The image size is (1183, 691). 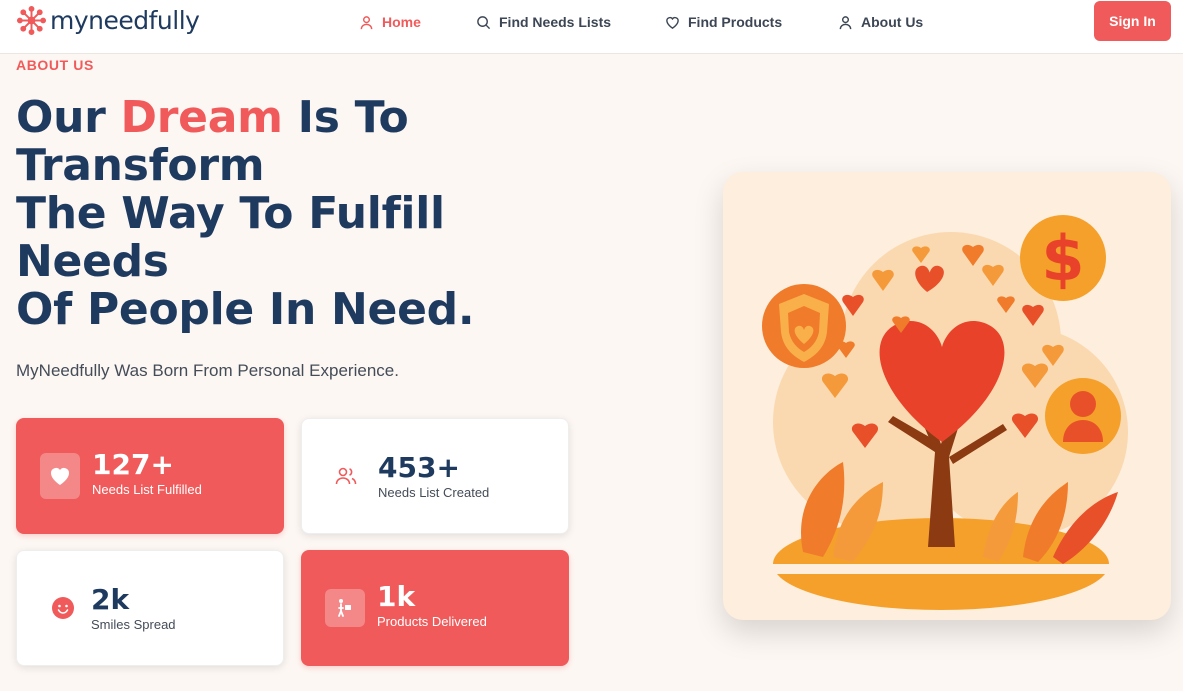 What do you see at coordinates (434, 492) in the screenshot?
I see `stat-label: Needs List Created` at bounding box center [434, 492].